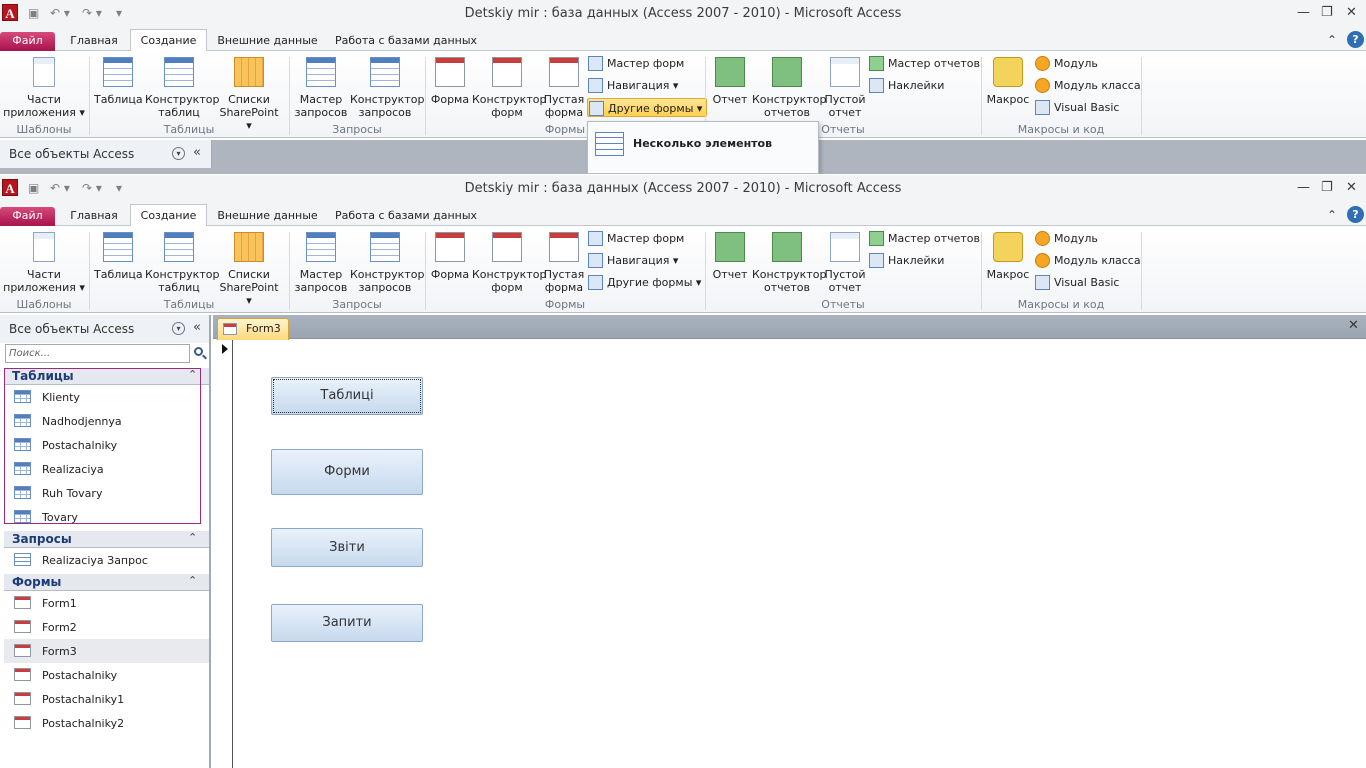  What do you see at coordinates (106, 560) in the screenshot?
I see `list-item: Realizaciya Запрос` at bounding box center [106, 560].